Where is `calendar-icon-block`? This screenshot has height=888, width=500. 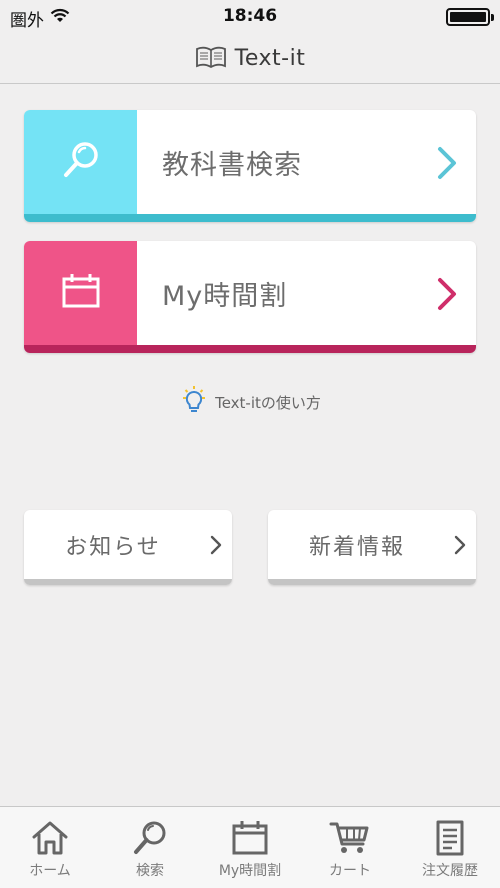
calendar-icon-block is located at coordinates (80, 293).